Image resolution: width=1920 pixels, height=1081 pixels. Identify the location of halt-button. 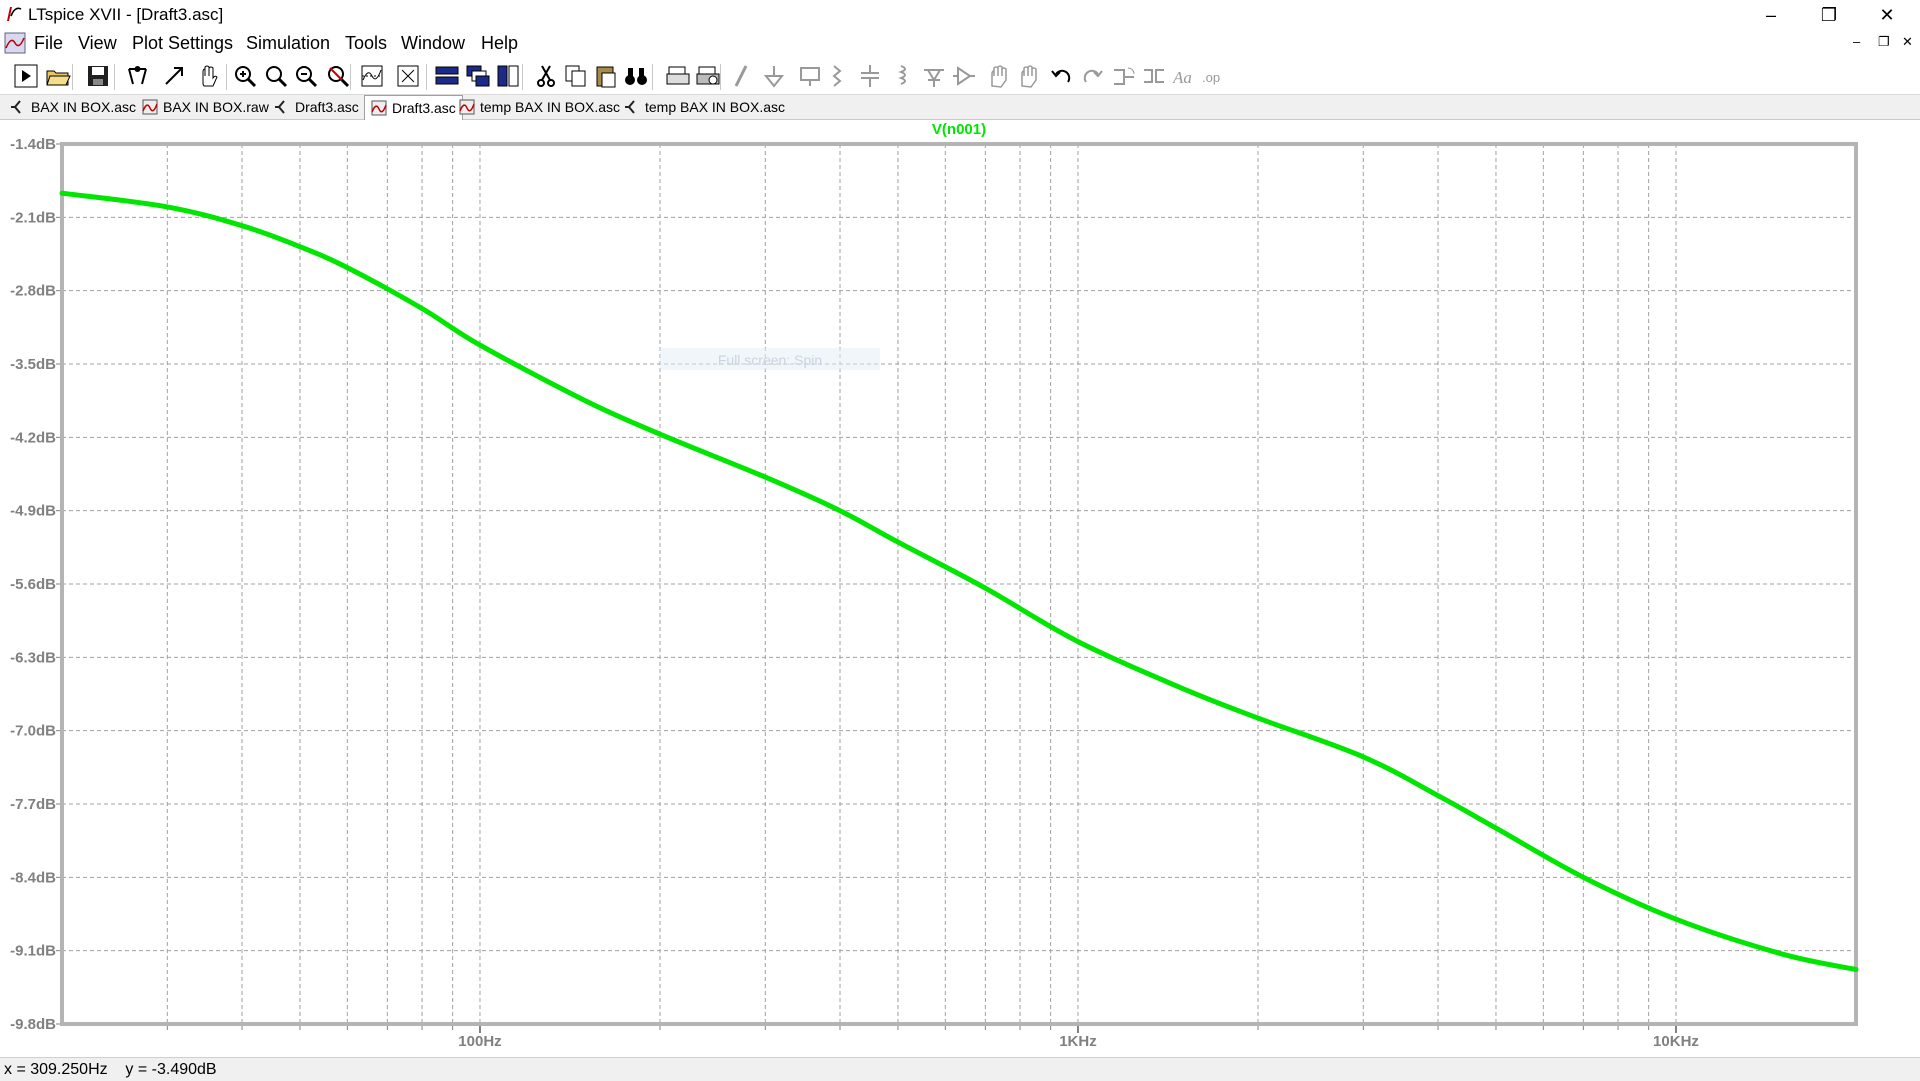
(174, 76).